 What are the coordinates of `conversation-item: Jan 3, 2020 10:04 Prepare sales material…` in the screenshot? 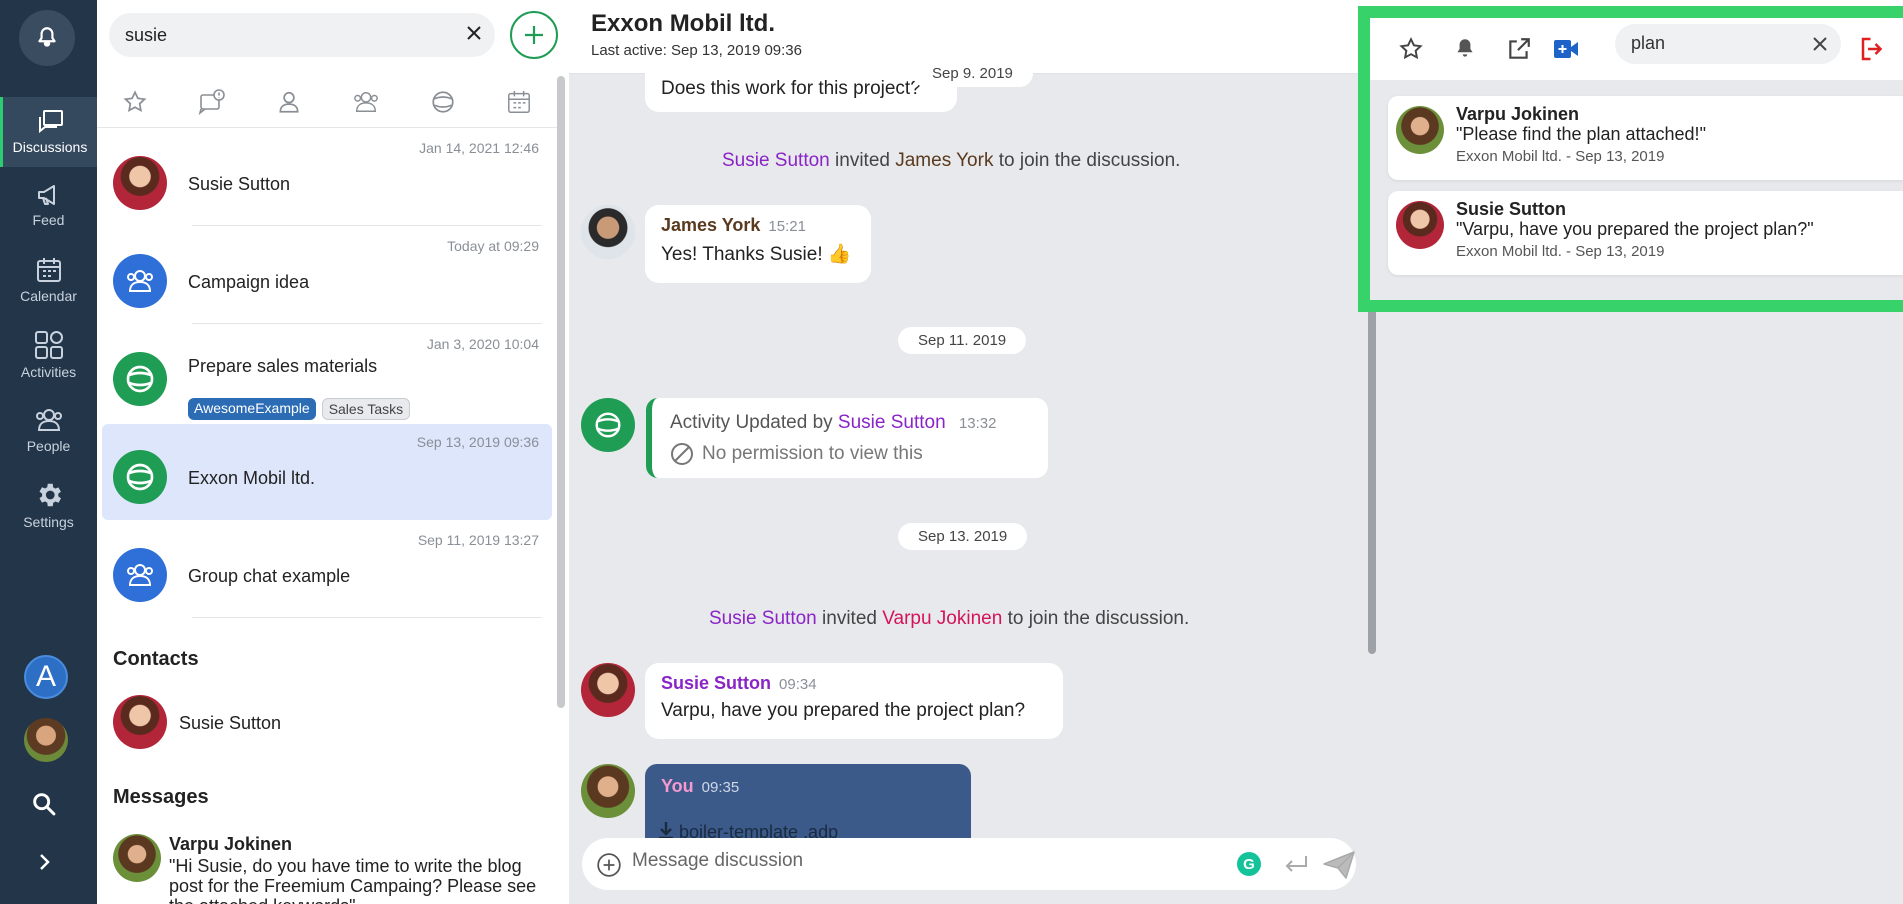 It's located at (327, 374).